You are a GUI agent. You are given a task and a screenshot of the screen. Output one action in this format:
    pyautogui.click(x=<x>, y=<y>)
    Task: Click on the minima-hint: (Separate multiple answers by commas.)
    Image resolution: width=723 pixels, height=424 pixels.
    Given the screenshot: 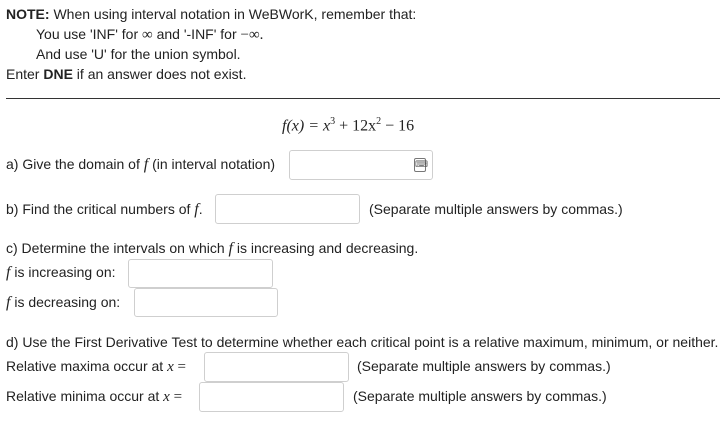 What is the action you would take?
    pyautogui.click(x=480, y=396)
    